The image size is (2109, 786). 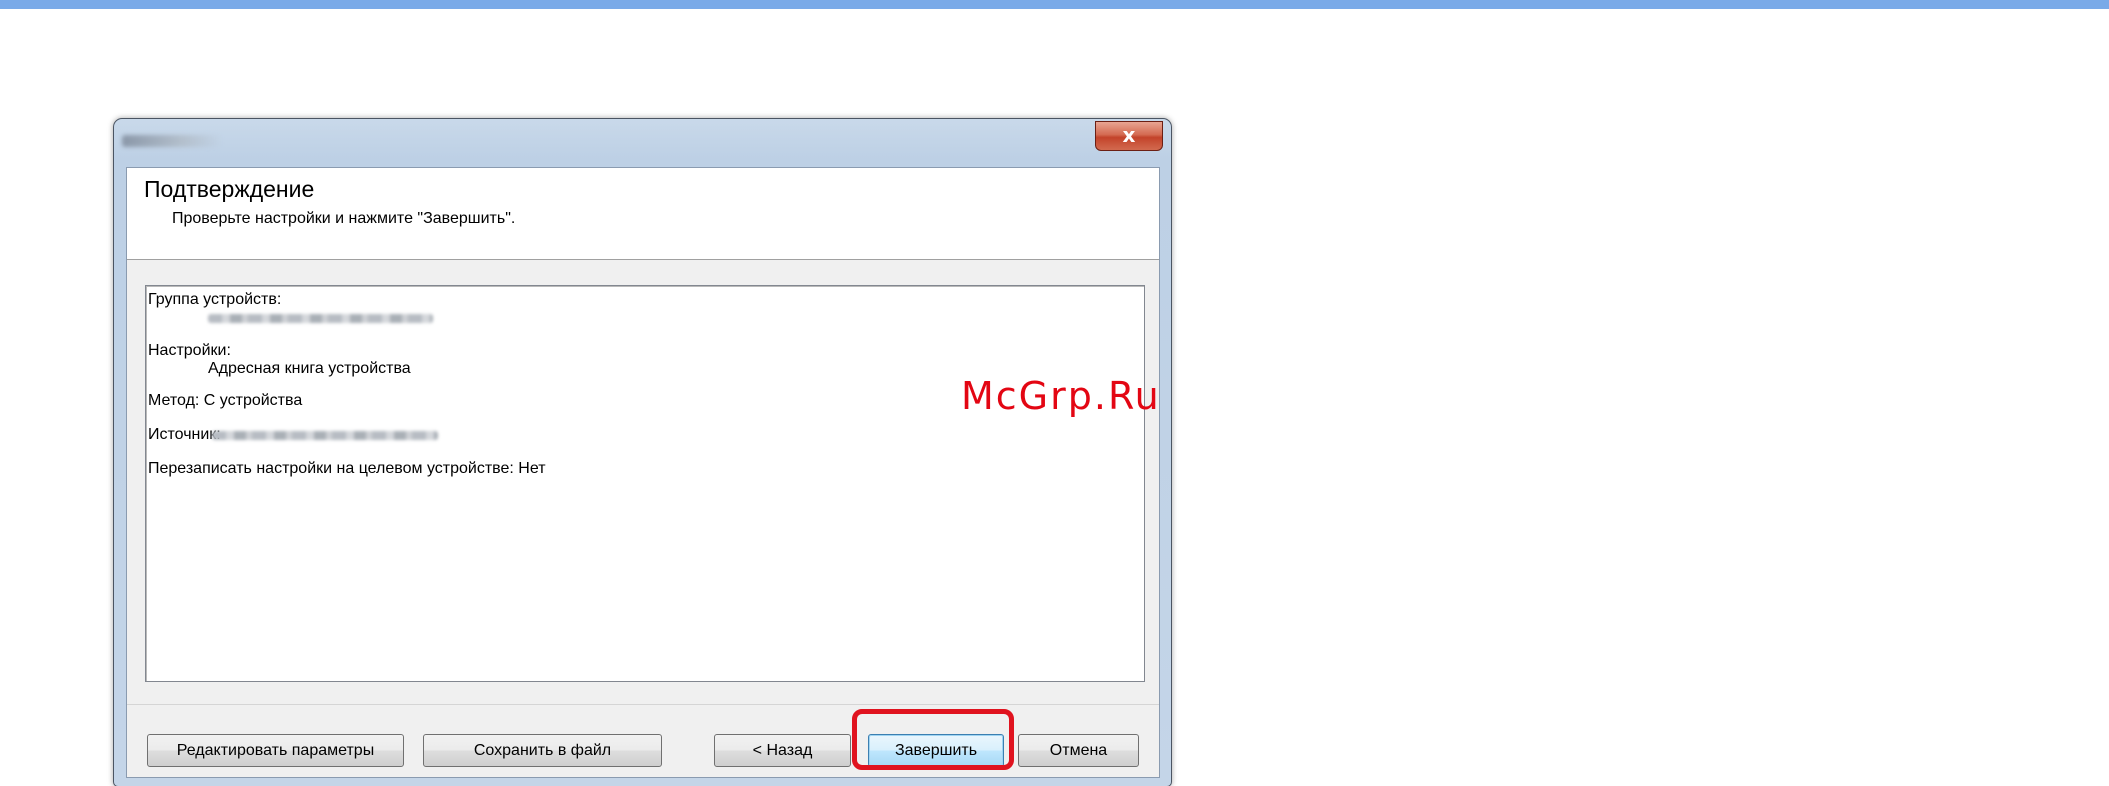 What do you see at coordinates (1054, 4) in the screenshot?
I see `top-accent-bar` at bounding box center [1054, 4].